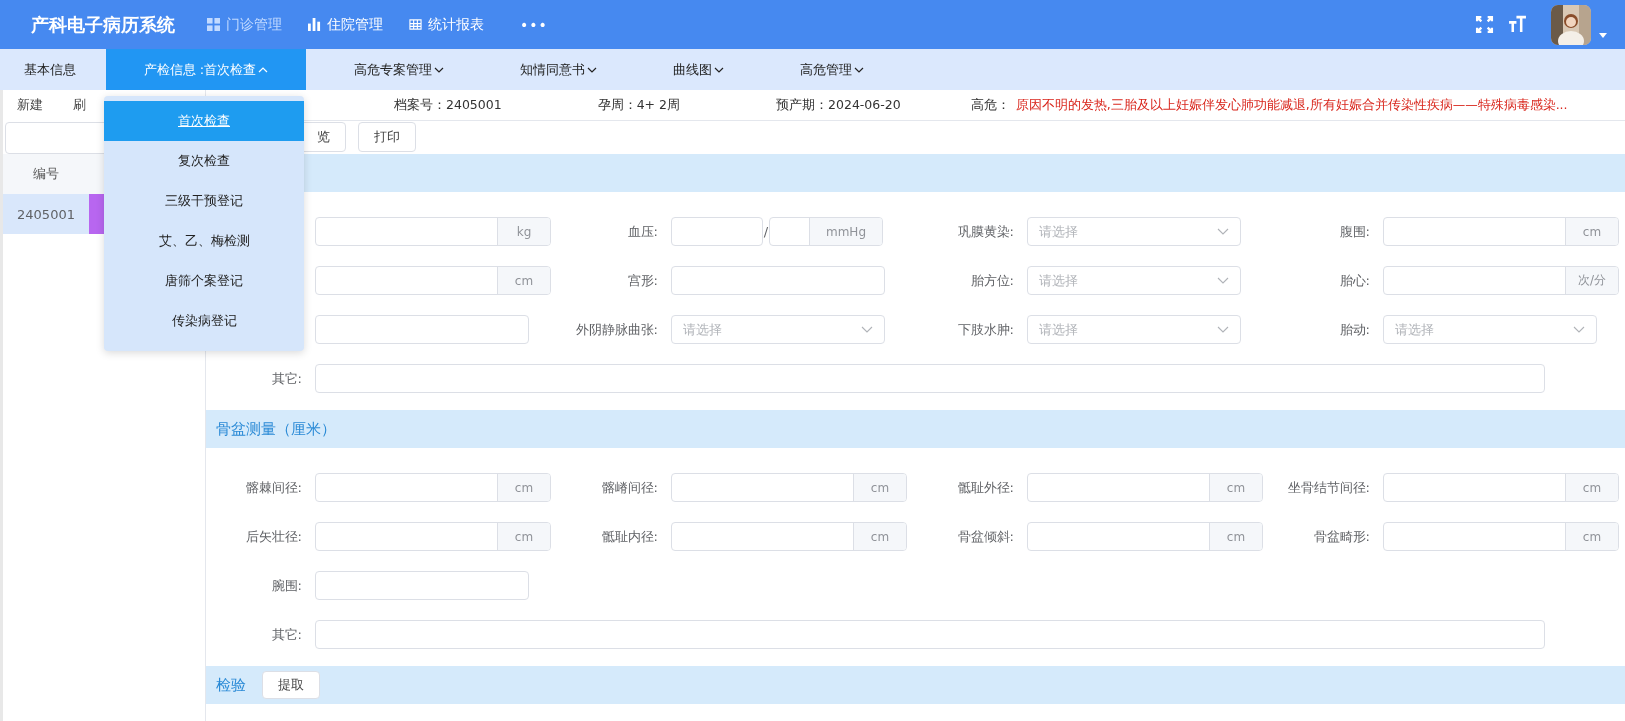 The width and height of the screenshot is (1625, 721). What do you see at coordinates (523, 231) in the screenshot?
I see `unit-label: kg` at bounding box center [523, 231].